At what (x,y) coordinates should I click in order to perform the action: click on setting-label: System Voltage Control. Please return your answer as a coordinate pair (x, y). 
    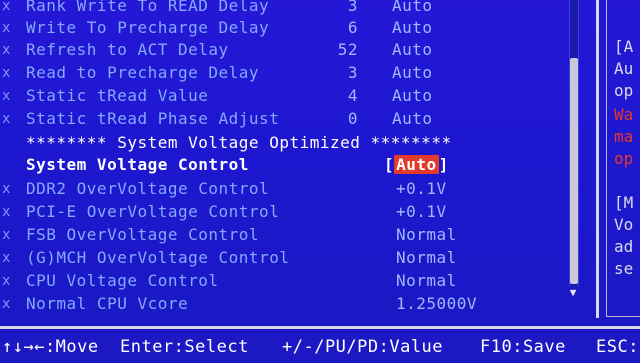
    Looking at the image, I should click on (137, 164).